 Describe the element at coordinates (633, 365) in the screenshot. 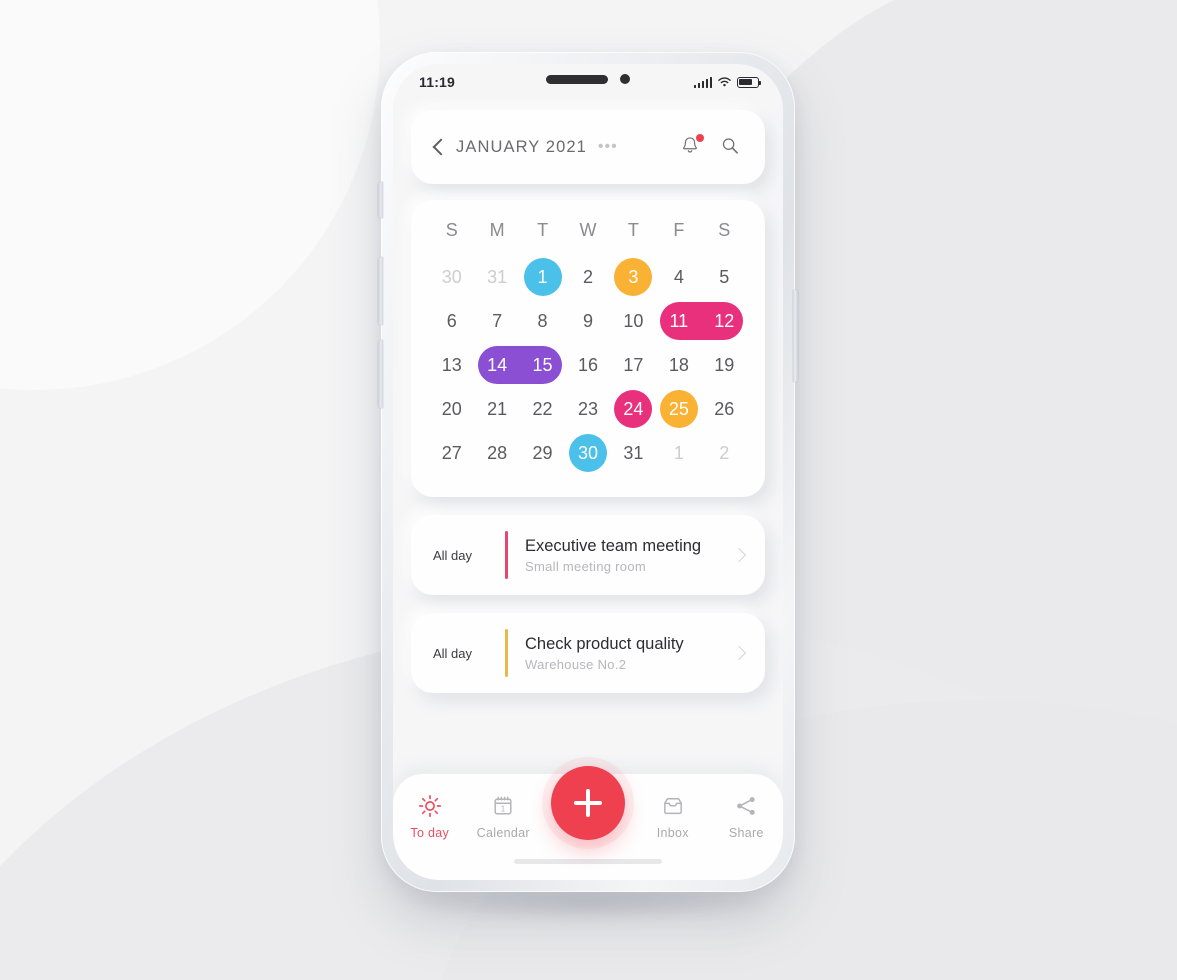

I see `calendar-day-cell: 17` at that location.